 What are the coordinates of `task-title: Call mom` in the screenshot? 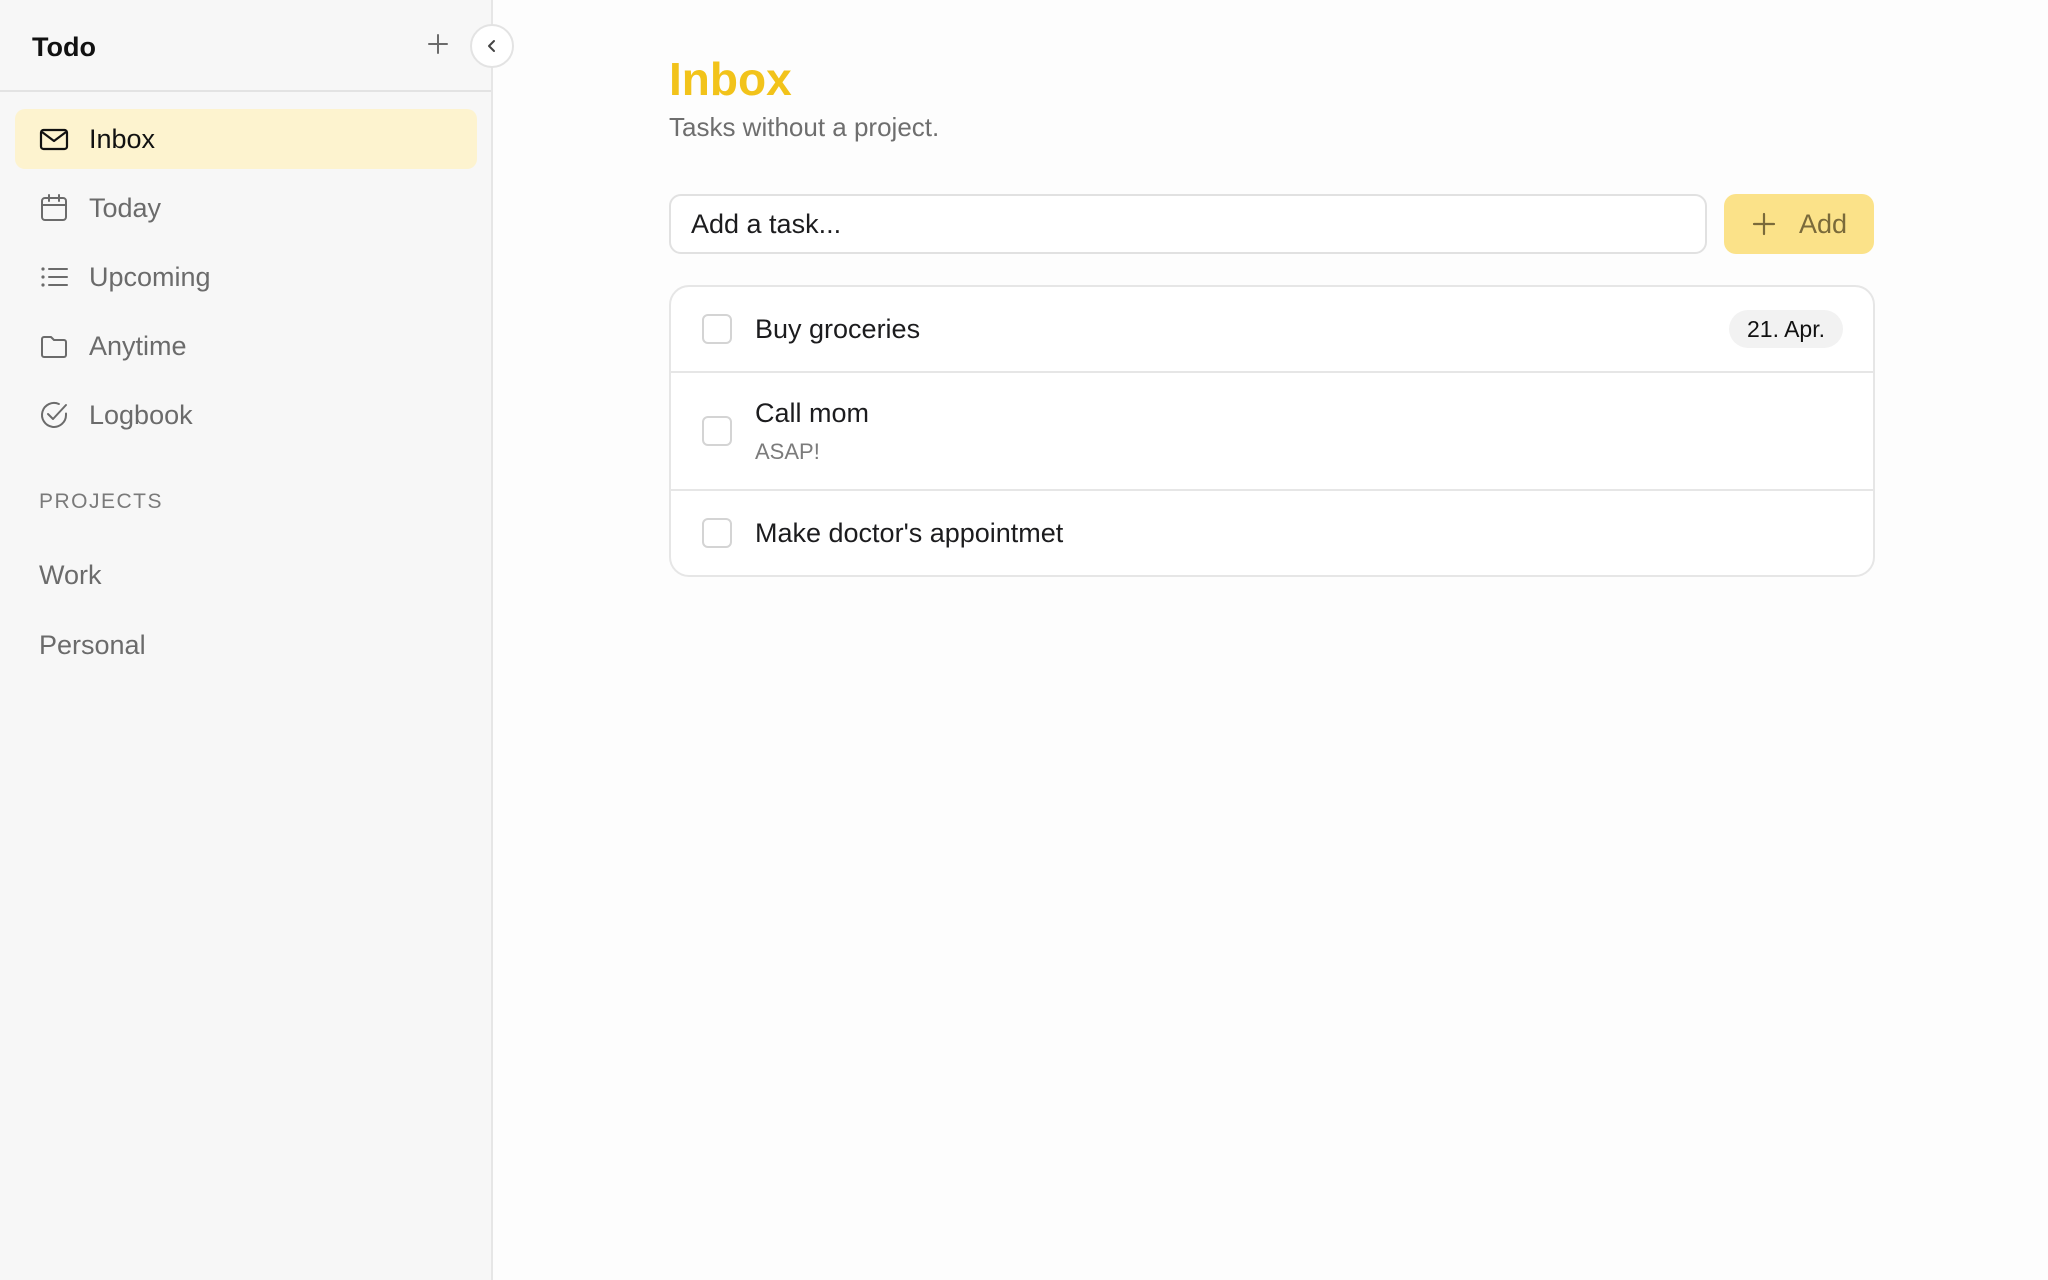 It's located at (812, 412).